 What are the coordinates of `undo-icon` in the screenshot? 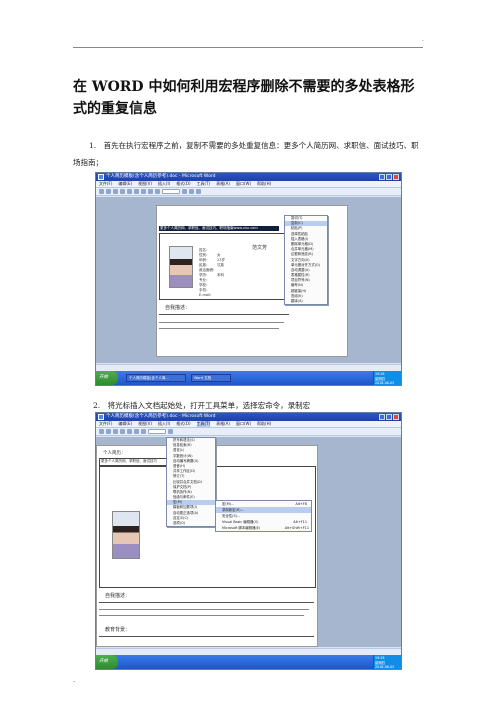 It's located at (150, 191).